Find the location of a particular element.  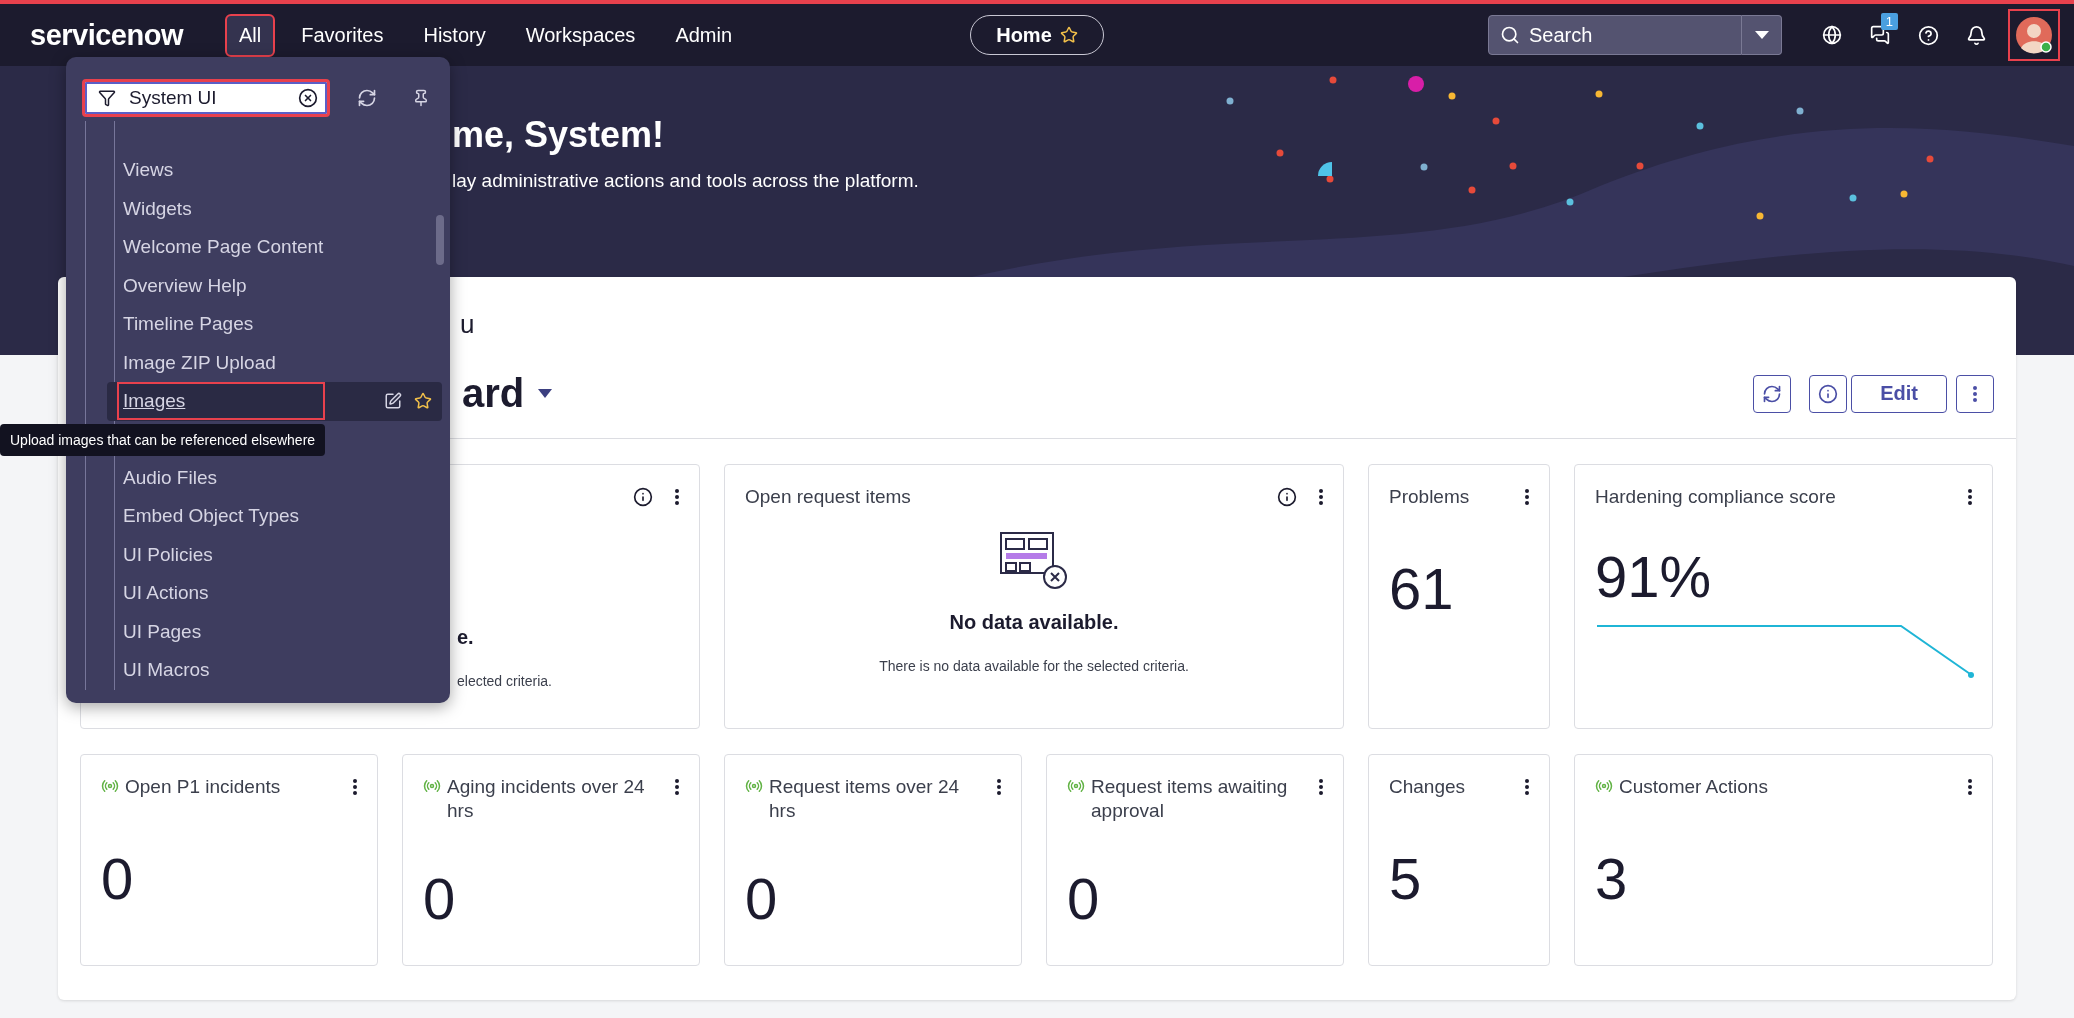

menu-item: UI Actions is located at coordinates (168, 593).